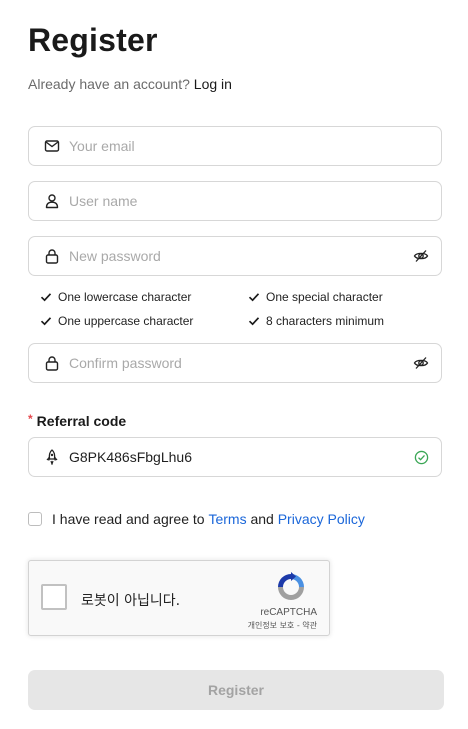  What do you see at coordinates (52, 457) in the screenshot?
I see `rocket-icon` at bounding box center [52, 457].